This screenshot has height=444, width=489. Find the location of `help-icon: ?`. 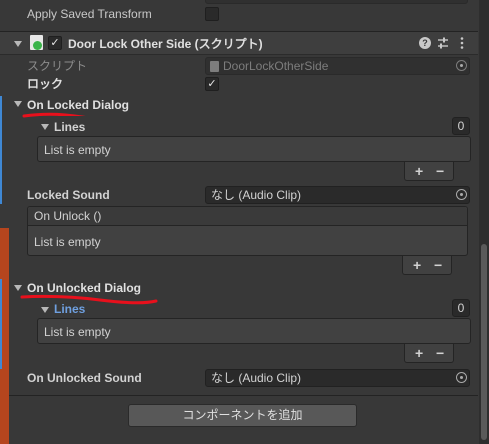

help-icon: ? is located at coordinates (425, 43).